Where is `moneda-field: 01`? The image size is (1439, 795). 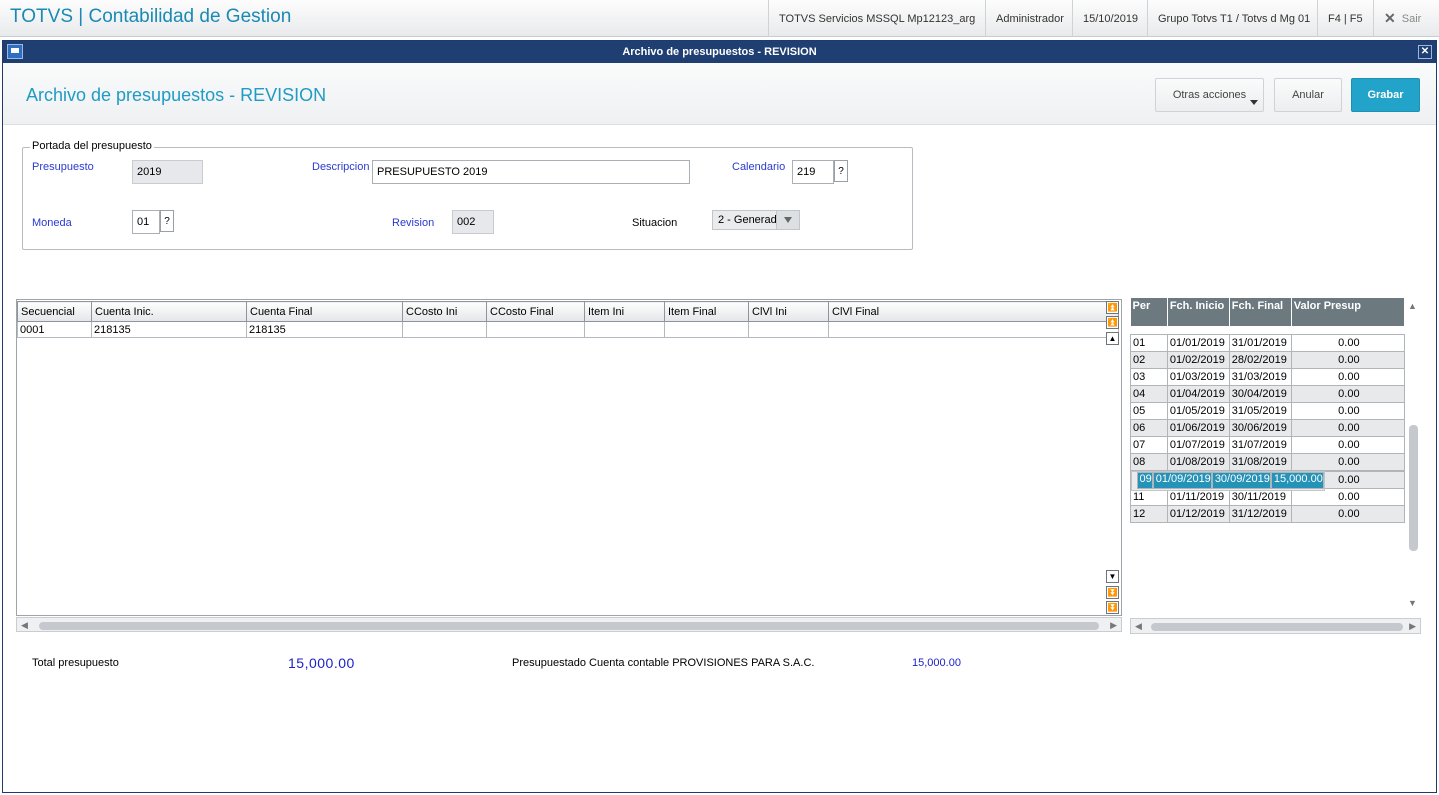 moneda-field: 01 is located at coordinates (146, 222).